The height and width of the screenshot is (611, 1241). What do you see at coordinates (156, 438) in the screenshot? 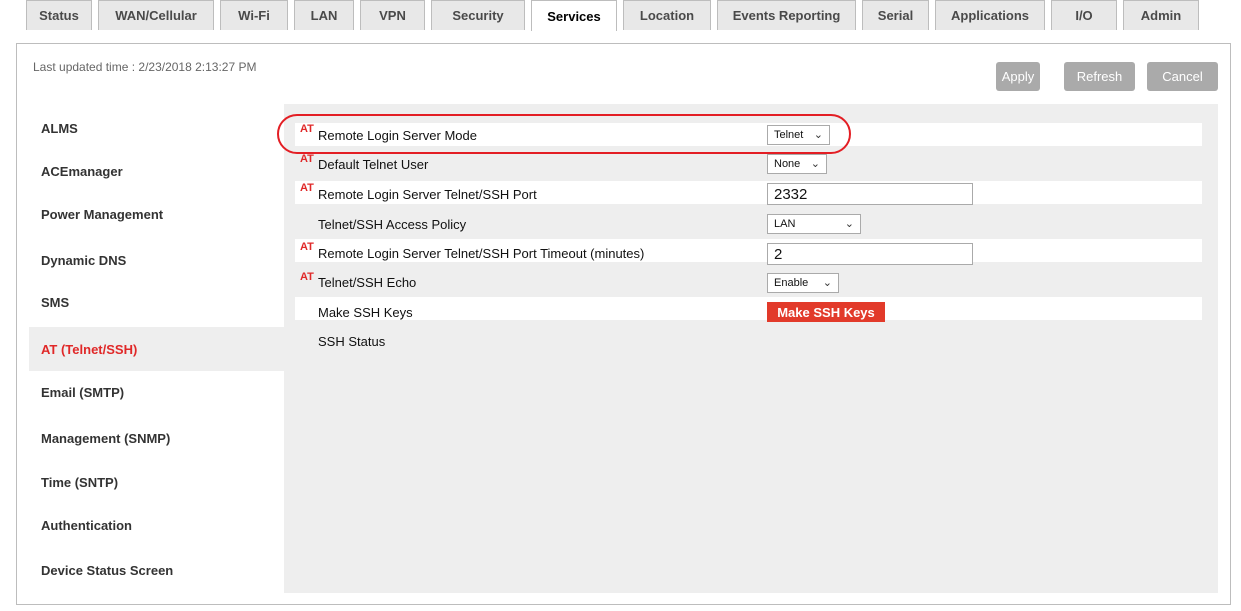
I see `sidebar-item-management-snmp: Management (SNMP)` at bounding box center [156, 438].